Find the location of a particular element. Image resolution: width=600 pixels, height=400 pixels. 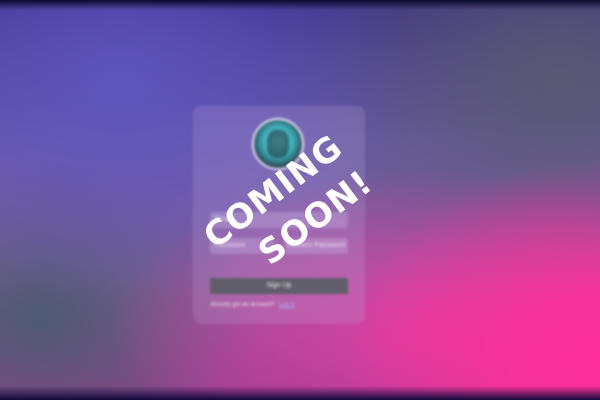

login-prompt-text: Already got an account? is located at coordinates (242, 305).